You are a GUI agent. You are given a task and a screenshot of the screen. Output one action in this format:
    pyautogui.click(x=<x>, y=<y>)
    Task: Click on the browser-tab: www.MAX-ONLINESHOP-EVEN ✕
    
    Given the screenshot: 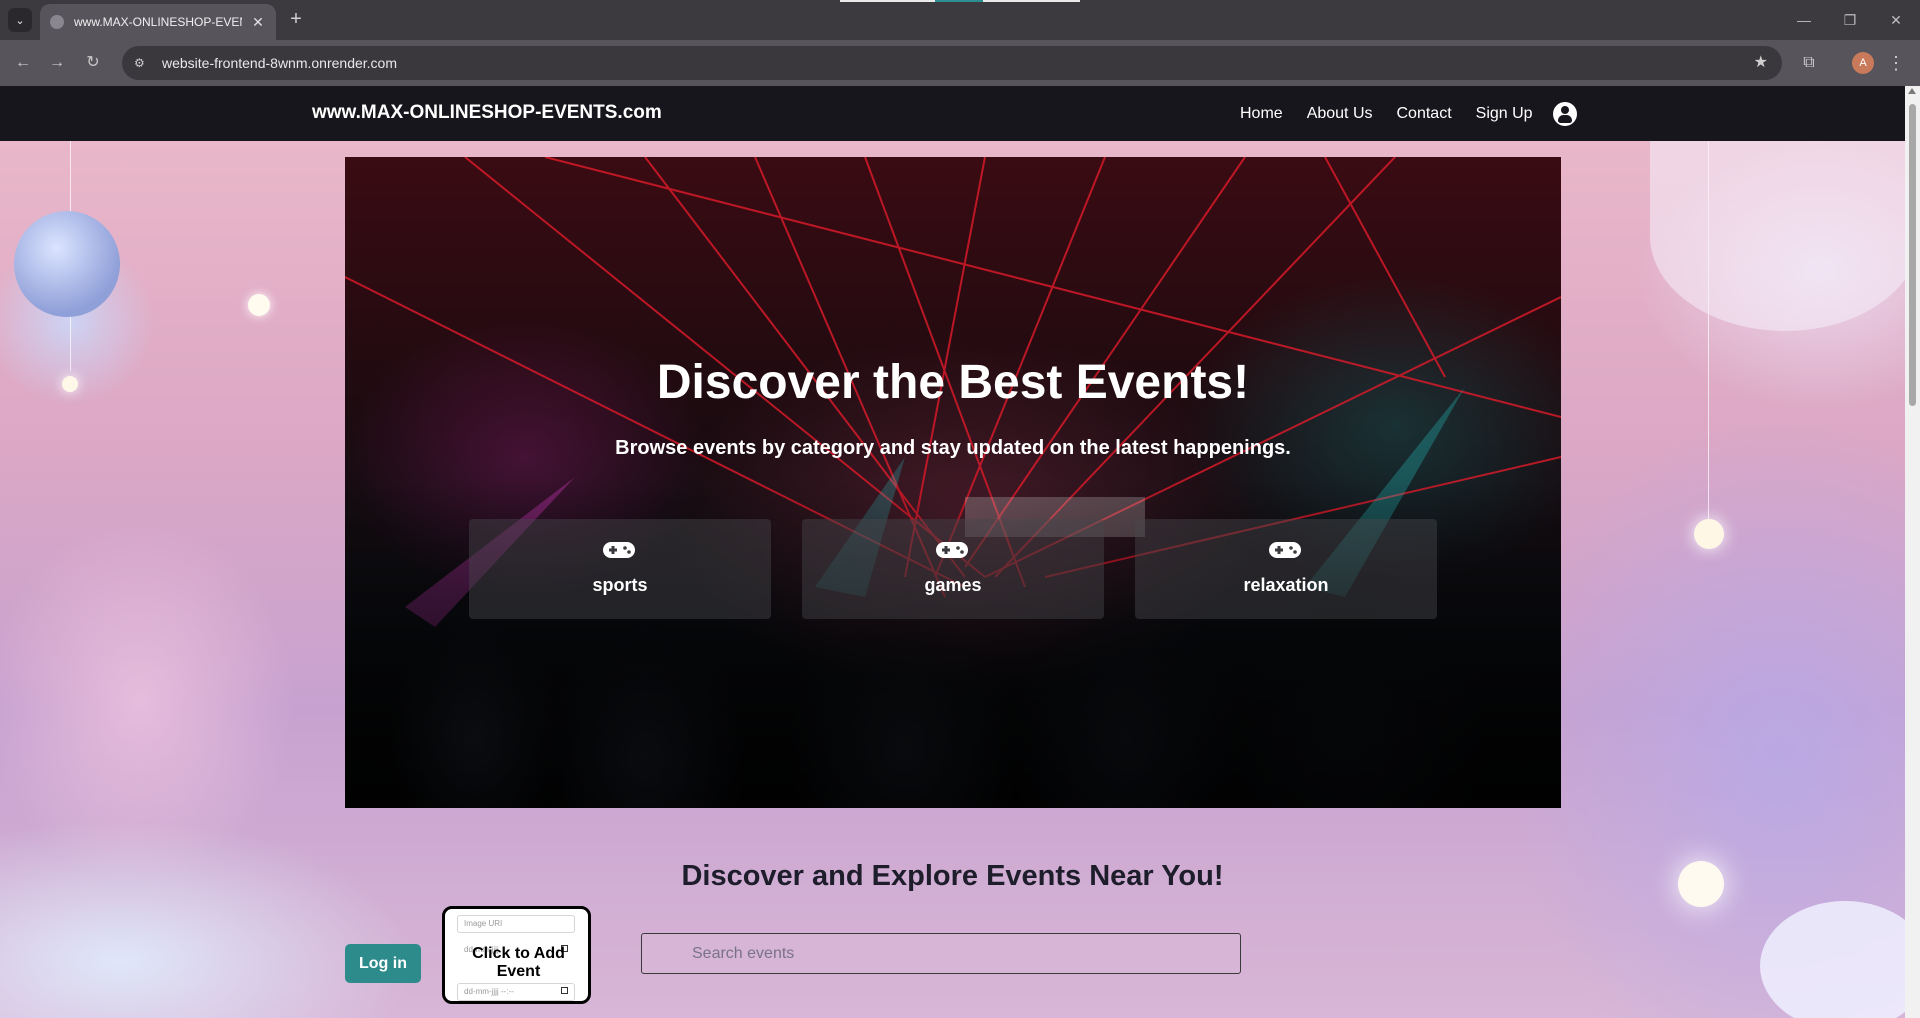 What is the action you would take?
    pyautogui.click(x=158, y=22)
    